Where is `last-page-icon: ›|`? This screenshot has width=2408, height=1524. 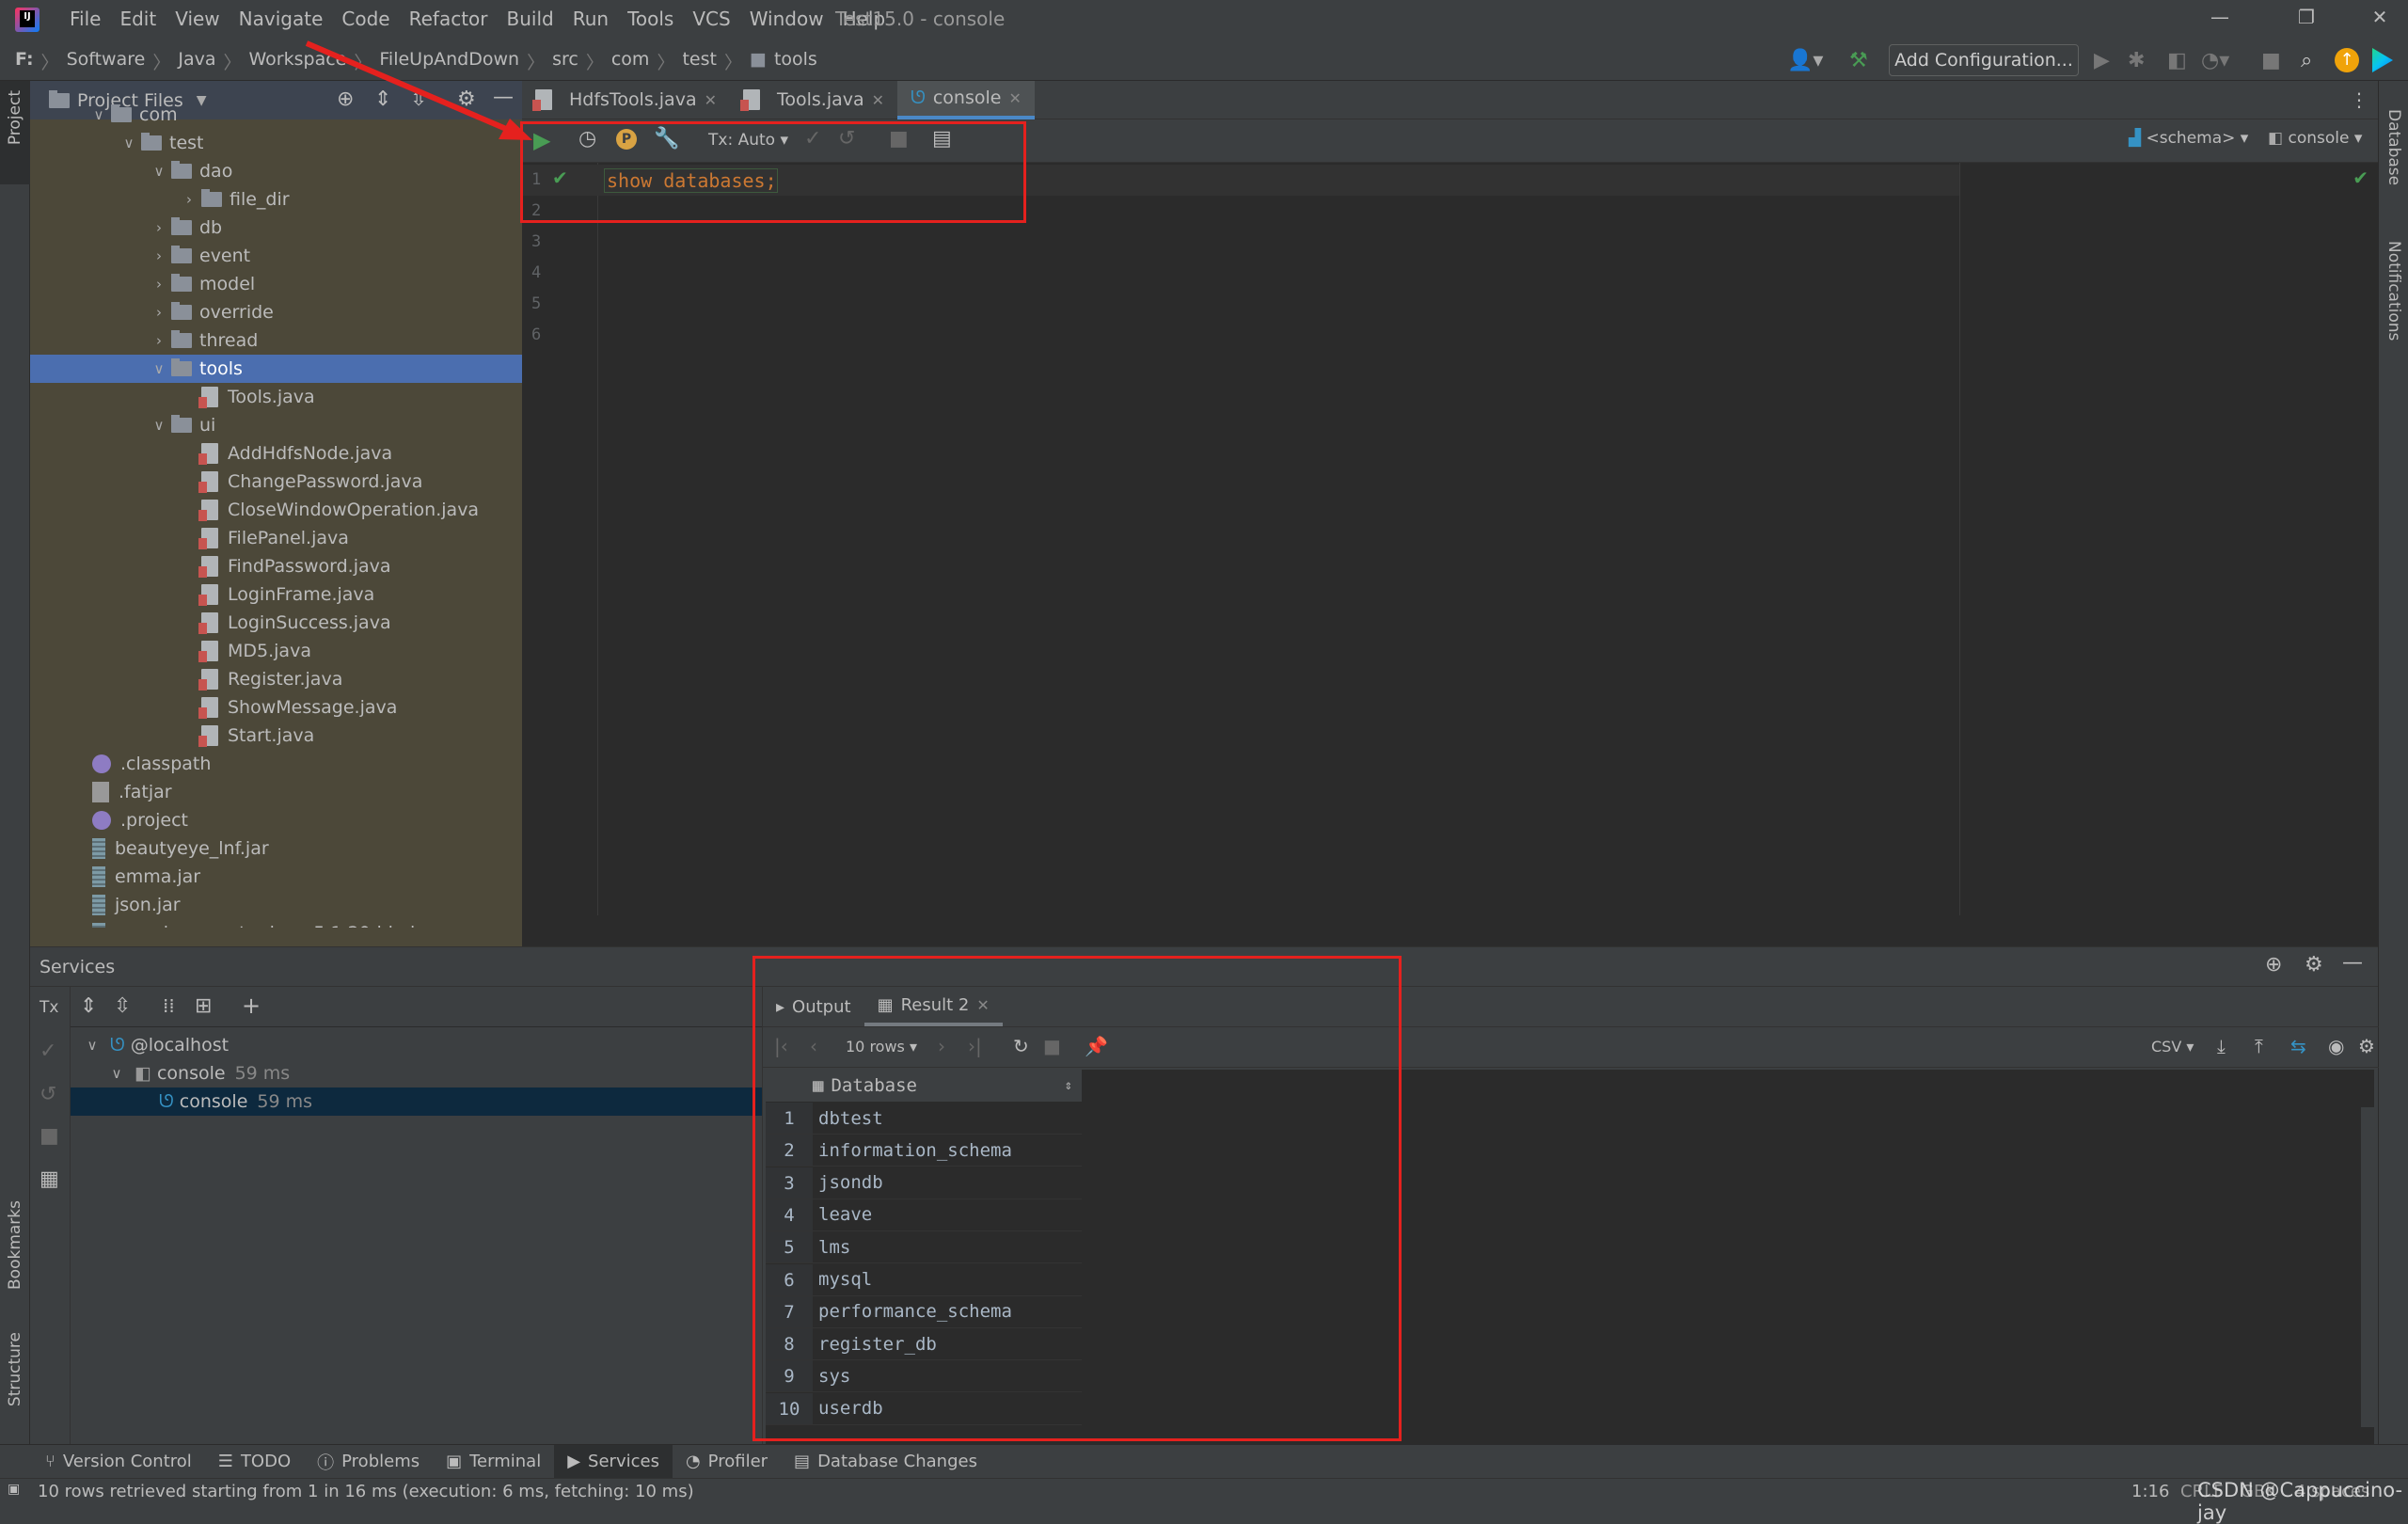
last-page-icon: ›| is located at coordinates (975, 1046).